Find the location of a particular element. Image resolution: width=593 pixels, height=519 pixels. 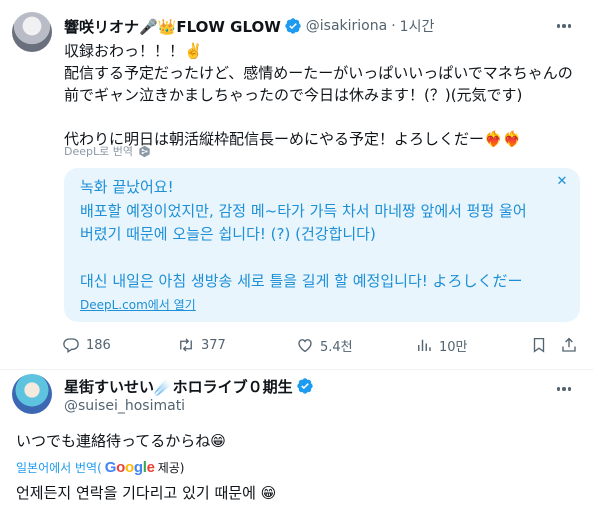

views-chart-icon is located at coordinates (424, 345).